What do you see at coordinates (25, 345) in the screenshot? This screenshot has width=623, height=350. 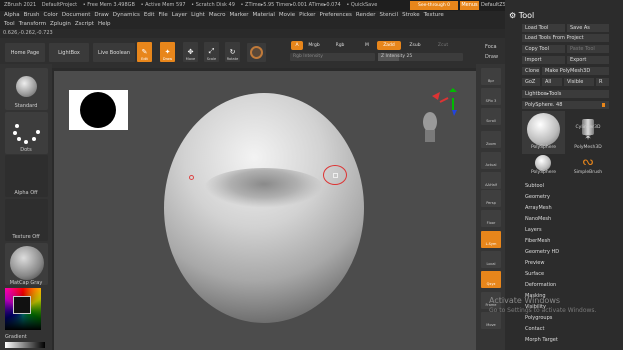 I see `gradient-swatch` at bounding box center [25, 345].